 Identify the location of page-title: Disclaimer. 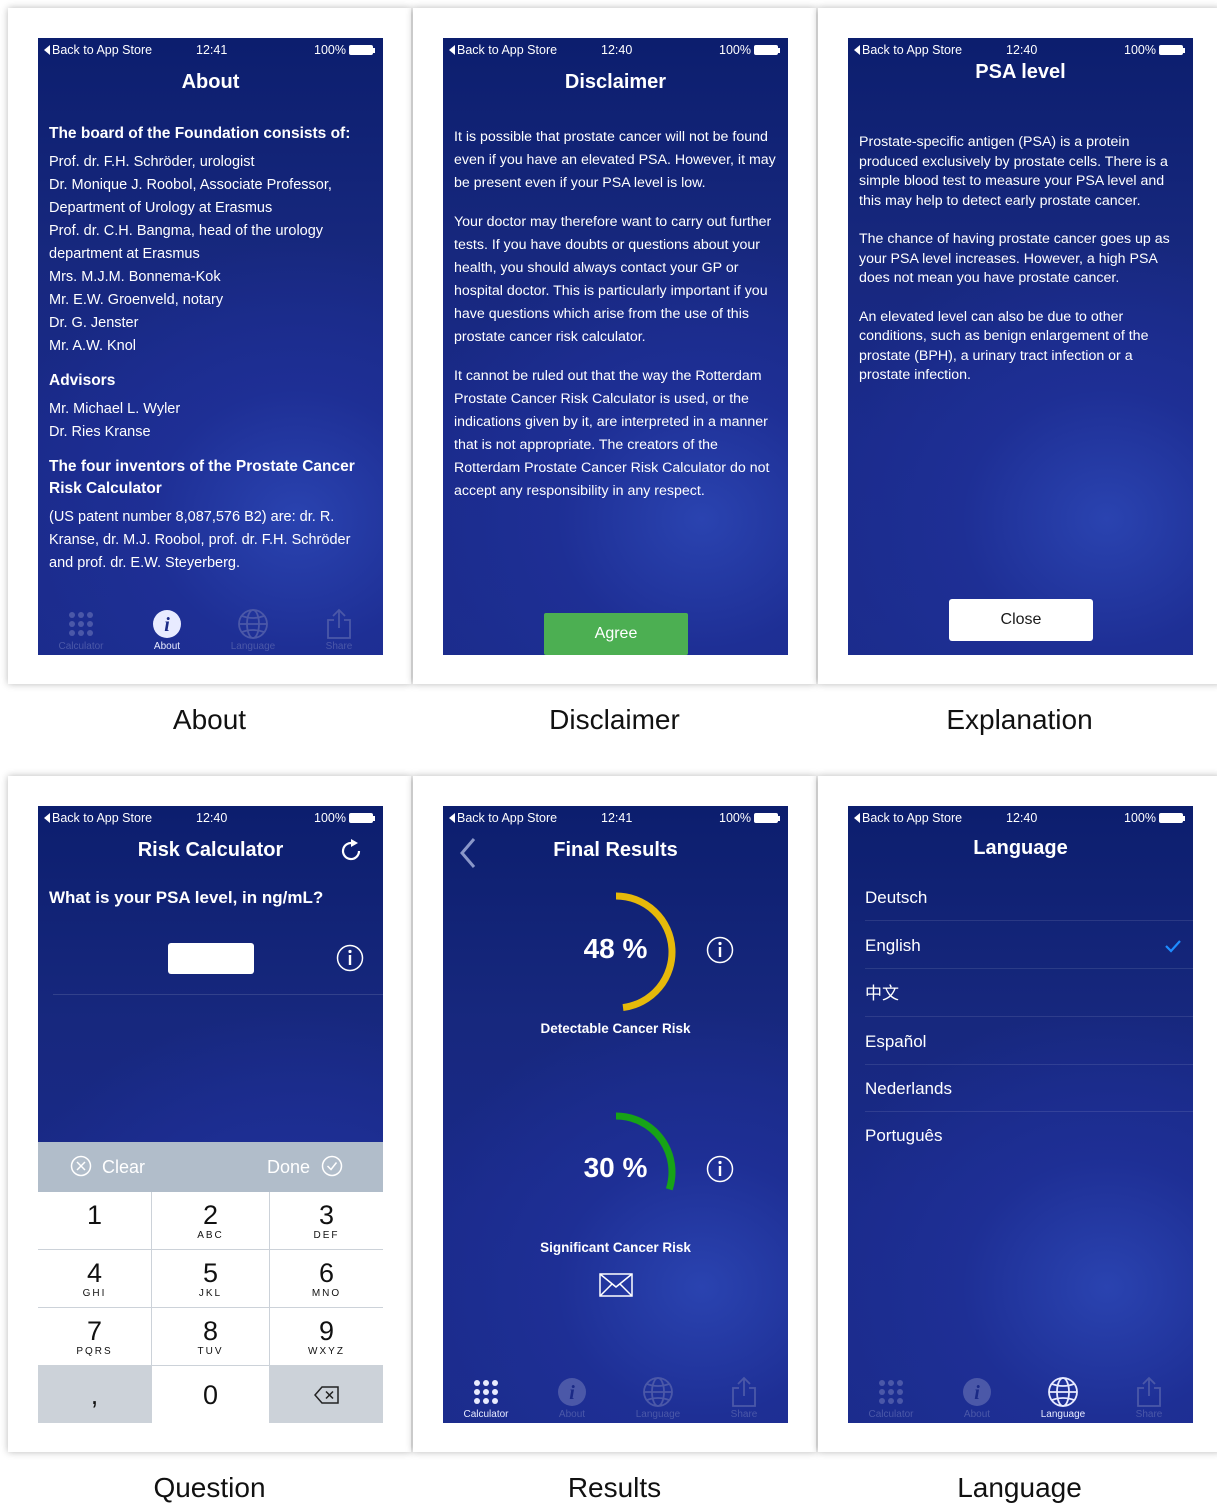
(615, 82).